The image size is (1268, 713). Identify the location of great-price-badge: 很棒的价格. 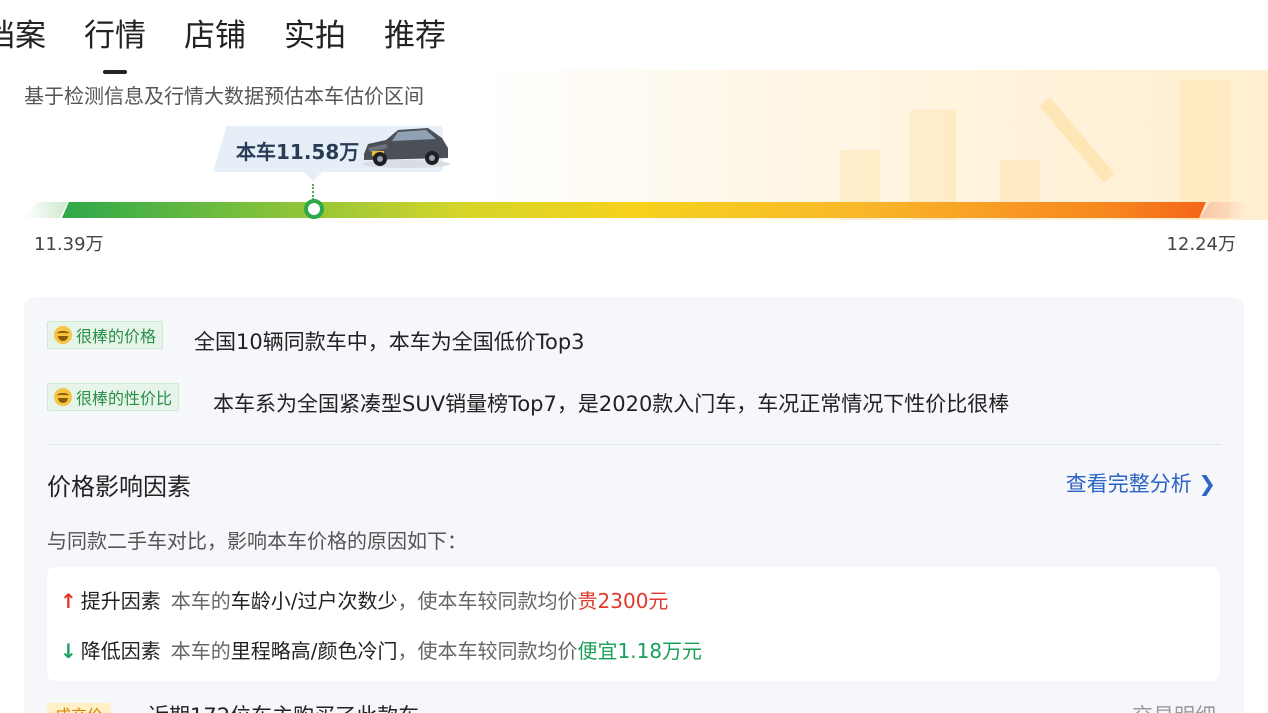
(105, 335).